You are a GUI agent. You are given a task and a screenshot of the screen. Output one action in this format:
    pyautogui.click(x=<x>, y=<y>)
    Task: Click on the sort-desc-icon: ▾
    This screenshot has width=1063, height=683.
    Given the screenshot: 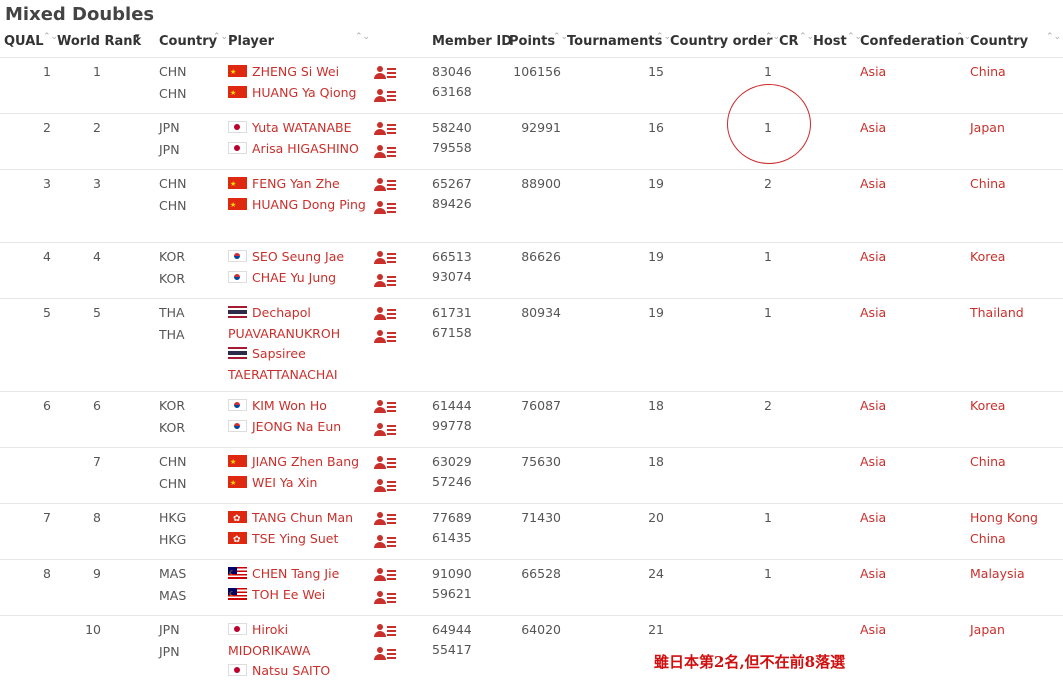 What is the action you would take?
    pyautogui.click(x=137, y=37)
    